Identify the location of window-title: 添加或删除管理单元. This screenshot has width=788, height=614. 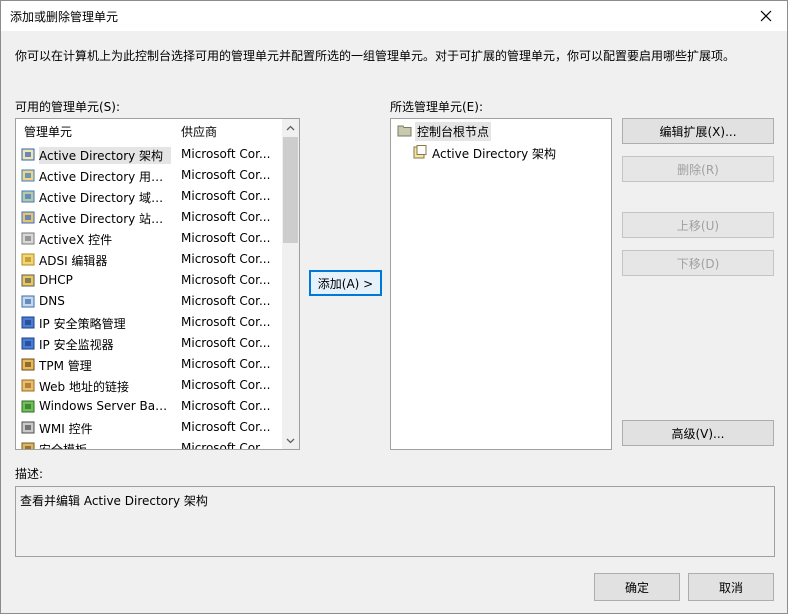
(64, 17).